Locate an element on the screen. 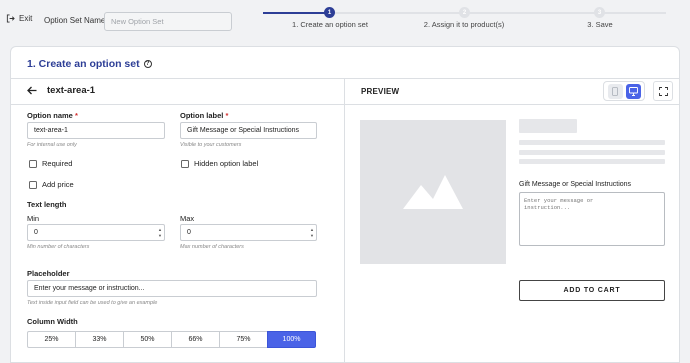  placeholder-label: Placeholder is located at coordinates (48, 273).